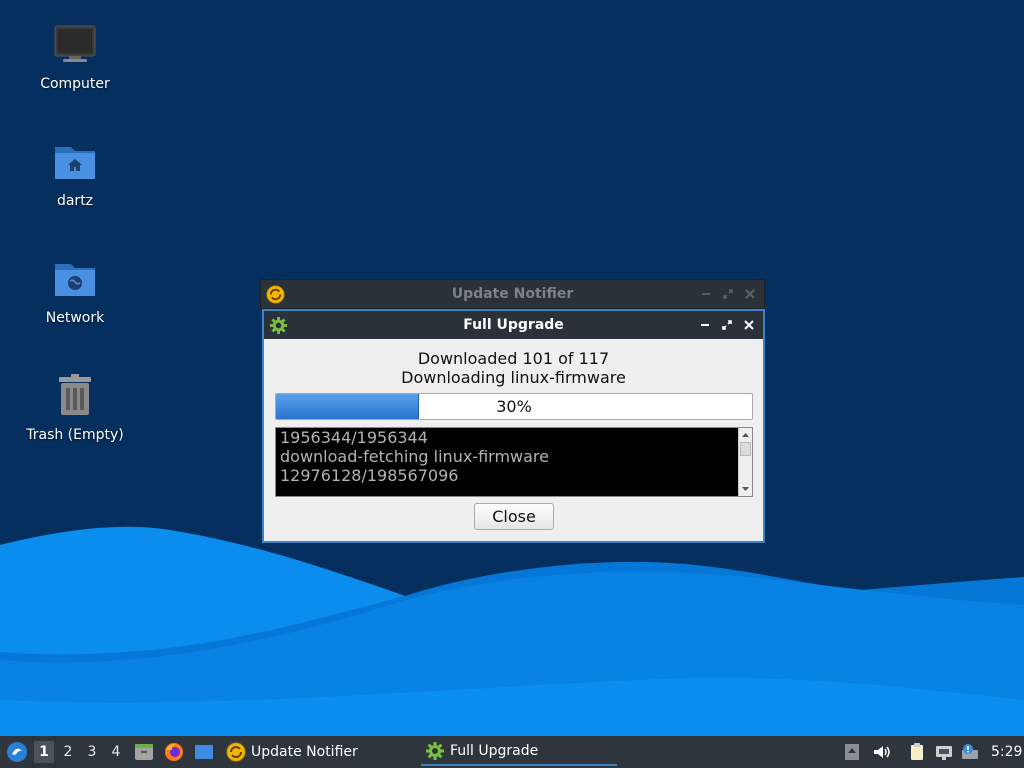 This screenshot has width=1024, height=768. I want to click on desktop-icon-label: Network, so click(75, 318).